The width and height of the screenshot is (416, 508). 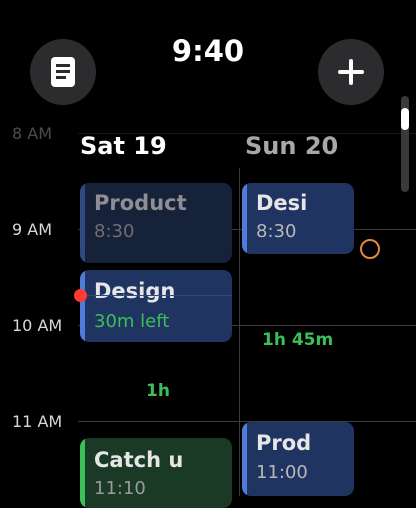 What do you see at coordinates (159, 295) in the screenshot?
I see `current-time-line` at bounding box center [159, 295].